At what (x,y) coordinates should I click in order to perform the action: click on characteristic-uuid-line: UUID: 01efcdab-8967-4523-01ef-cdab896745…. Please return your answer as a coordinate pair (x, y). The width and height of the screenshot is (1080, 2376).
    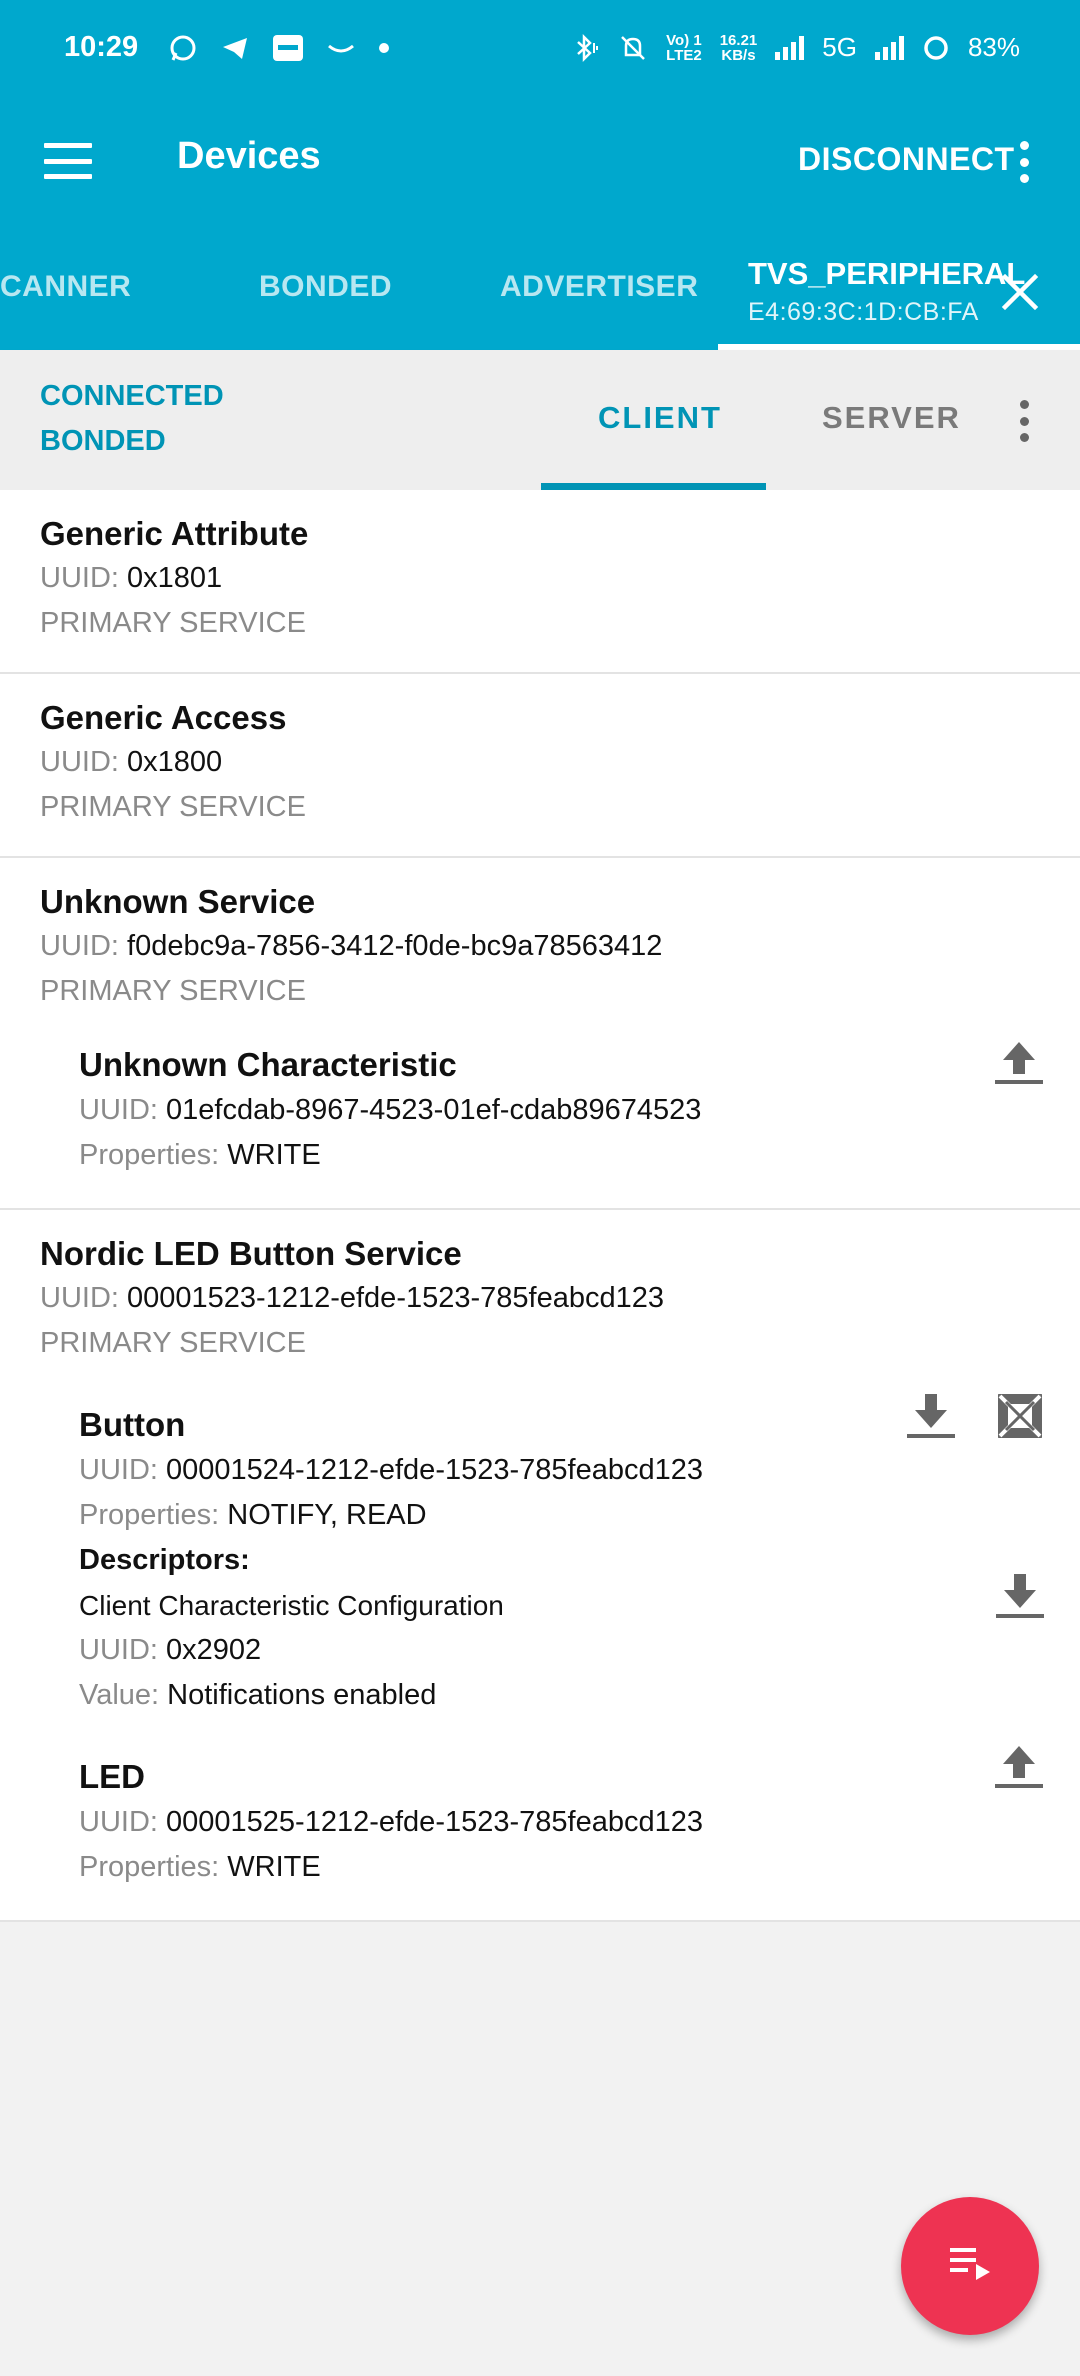
    Looking at the image, I should click on (559, 1110).